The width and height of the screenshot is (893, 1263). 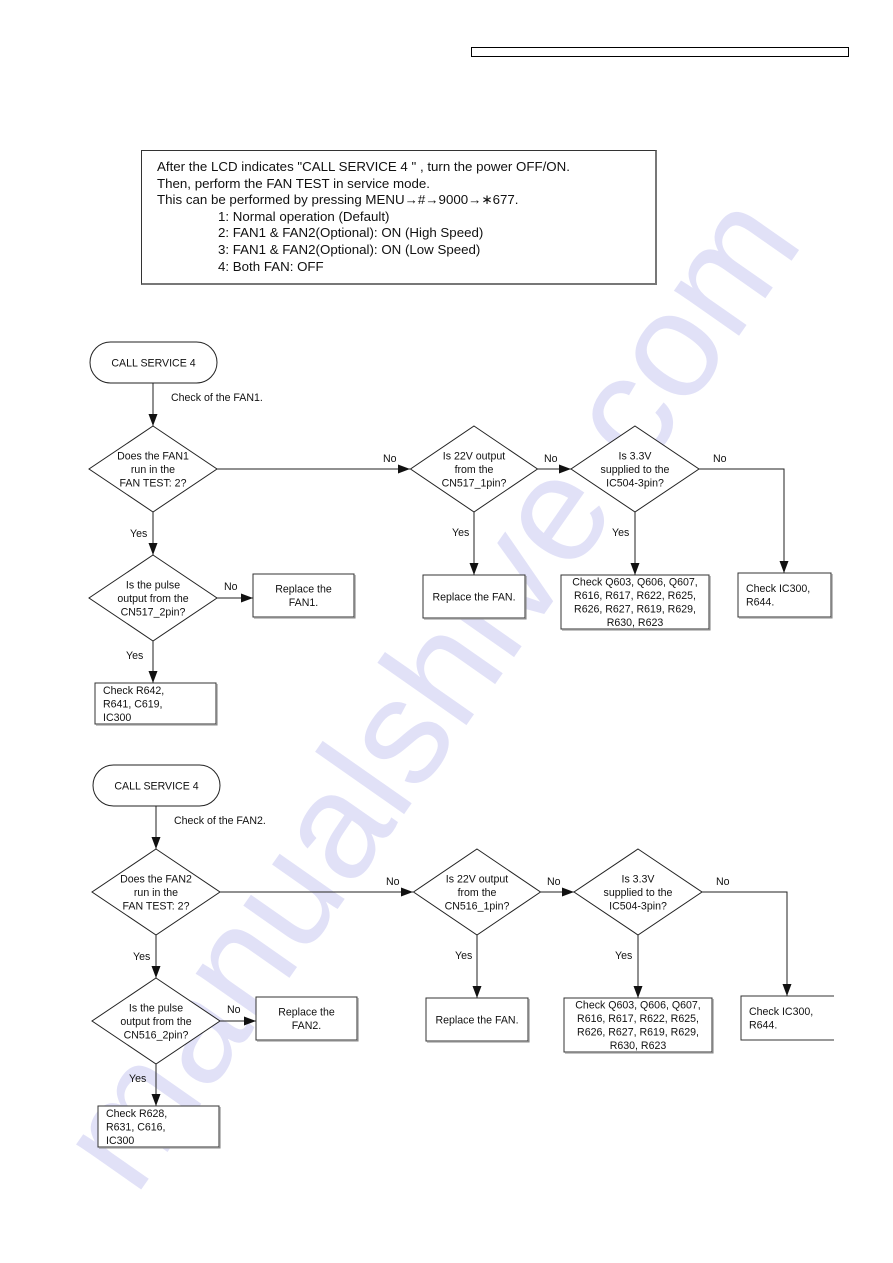 What do you see at coordinates (303, 603) in the screenshot?
I see `result-replace-fan-specific-text-line: FAN1.` at bounding box center [303, 603].